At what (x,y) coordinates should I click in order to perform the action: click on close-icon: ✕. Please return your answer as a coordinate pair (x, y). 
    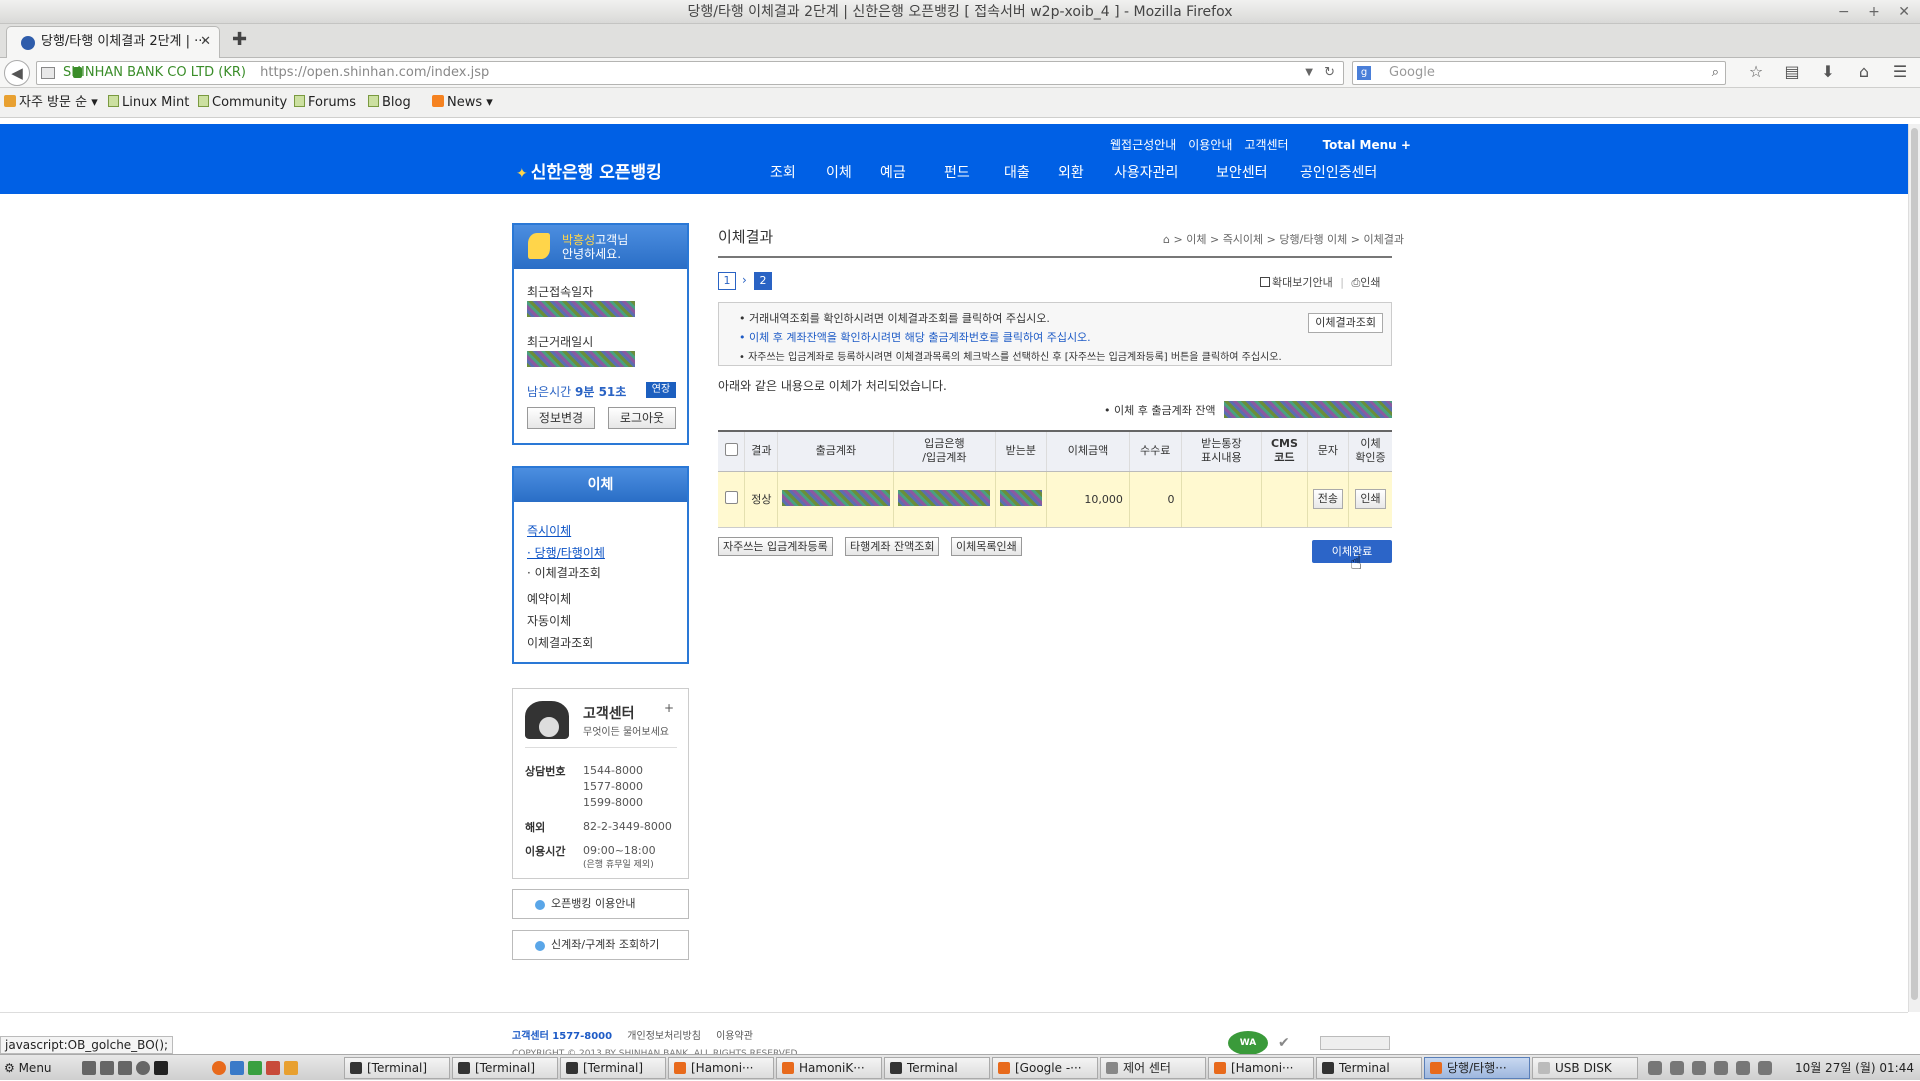
    Looking at the image, I should click on (1904, 12).